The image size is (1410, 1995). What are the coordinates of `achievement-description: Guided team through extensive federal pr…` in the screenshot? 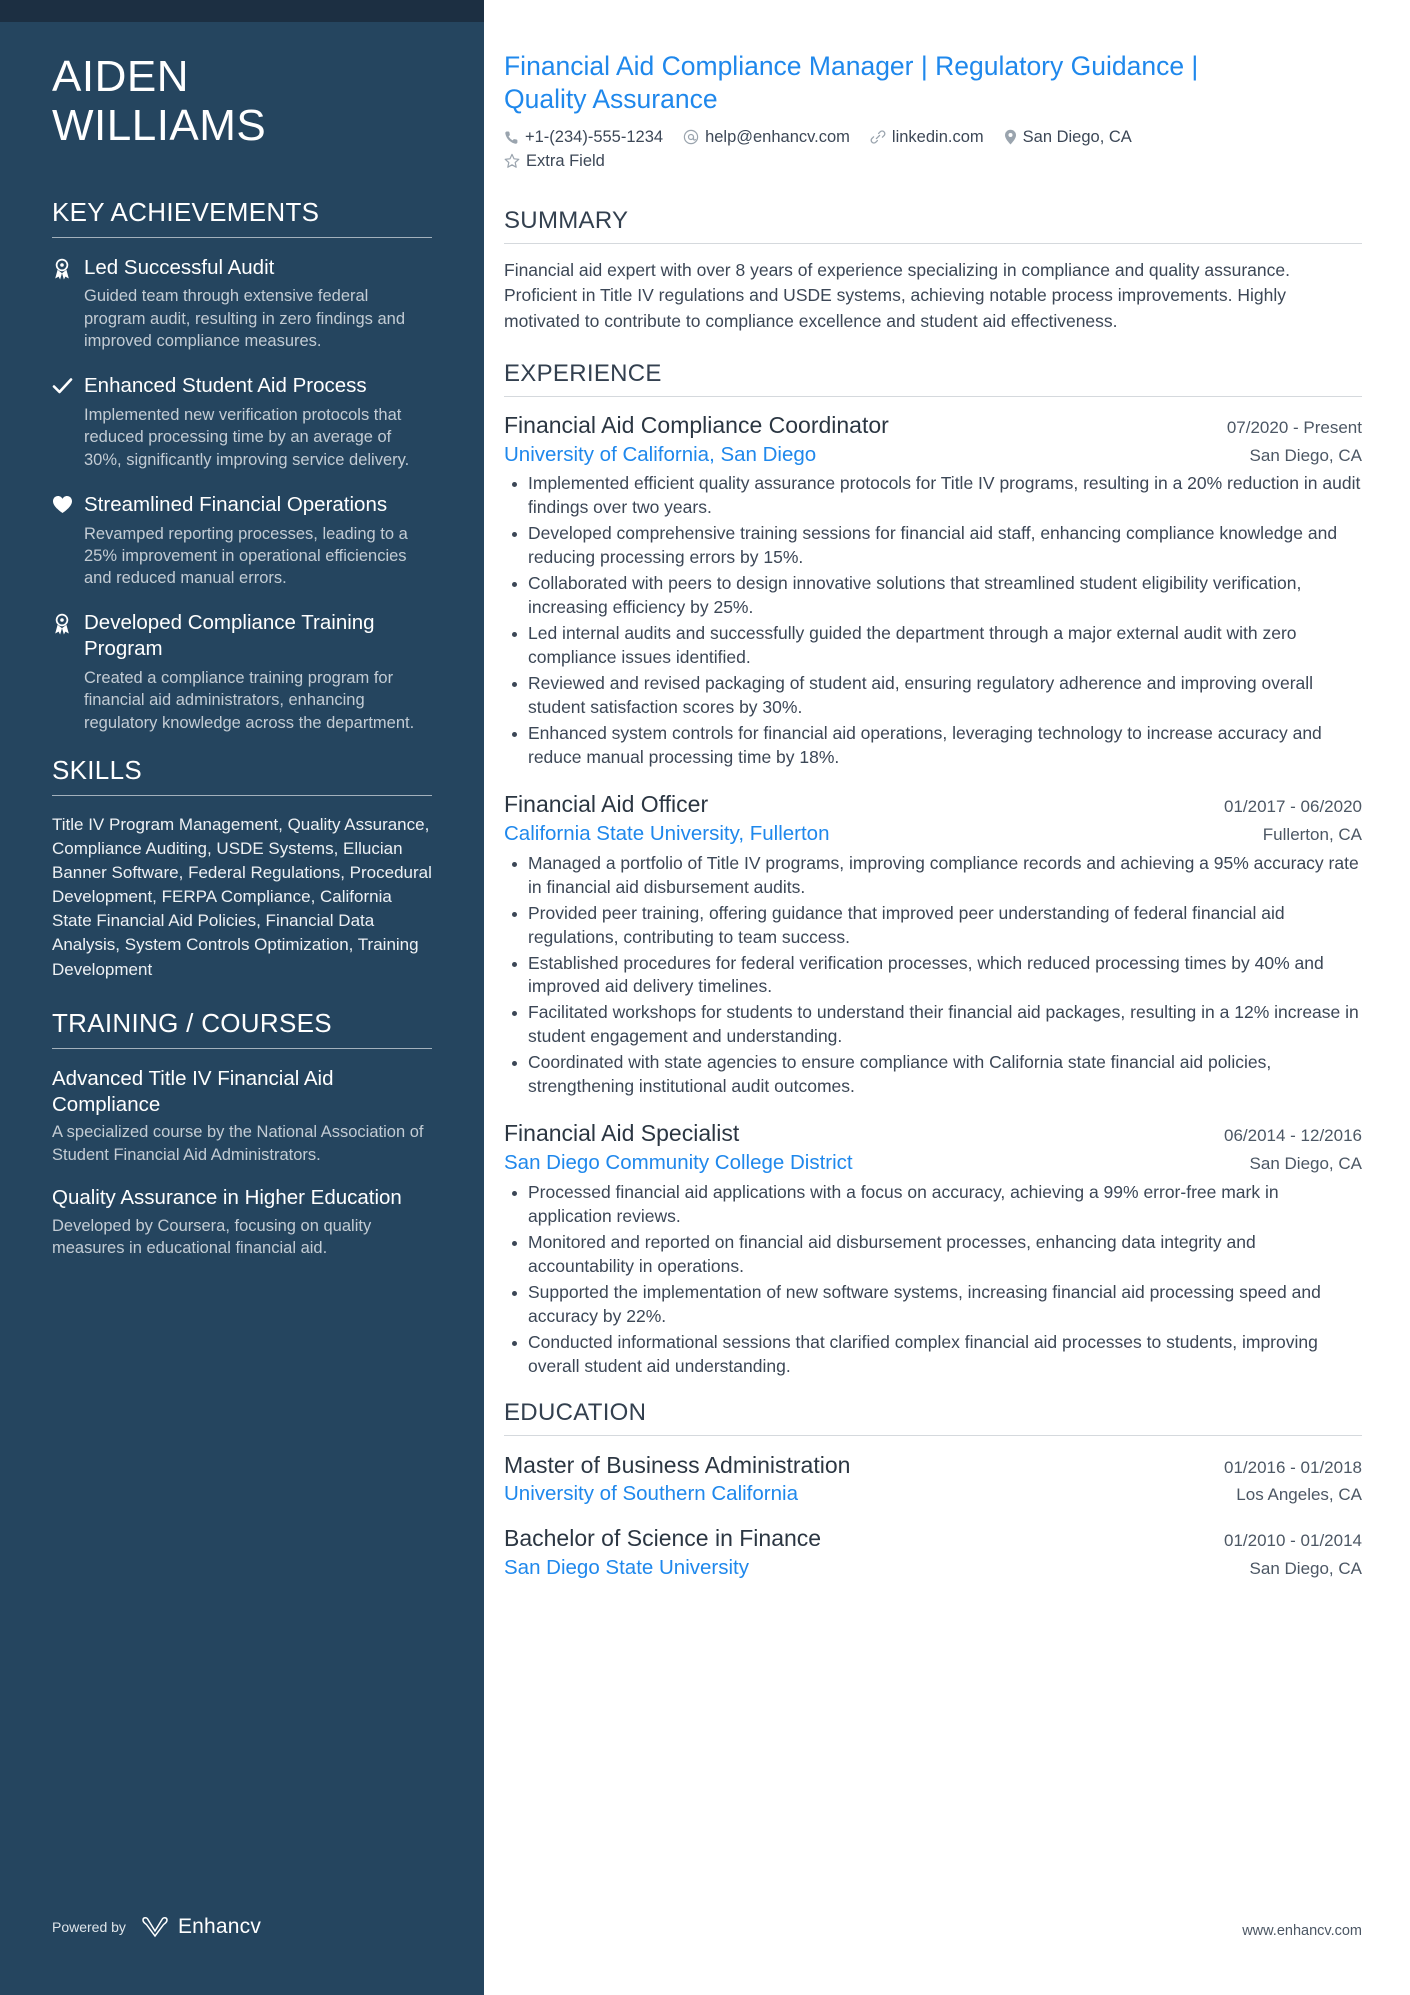 It's located at (245, 318).